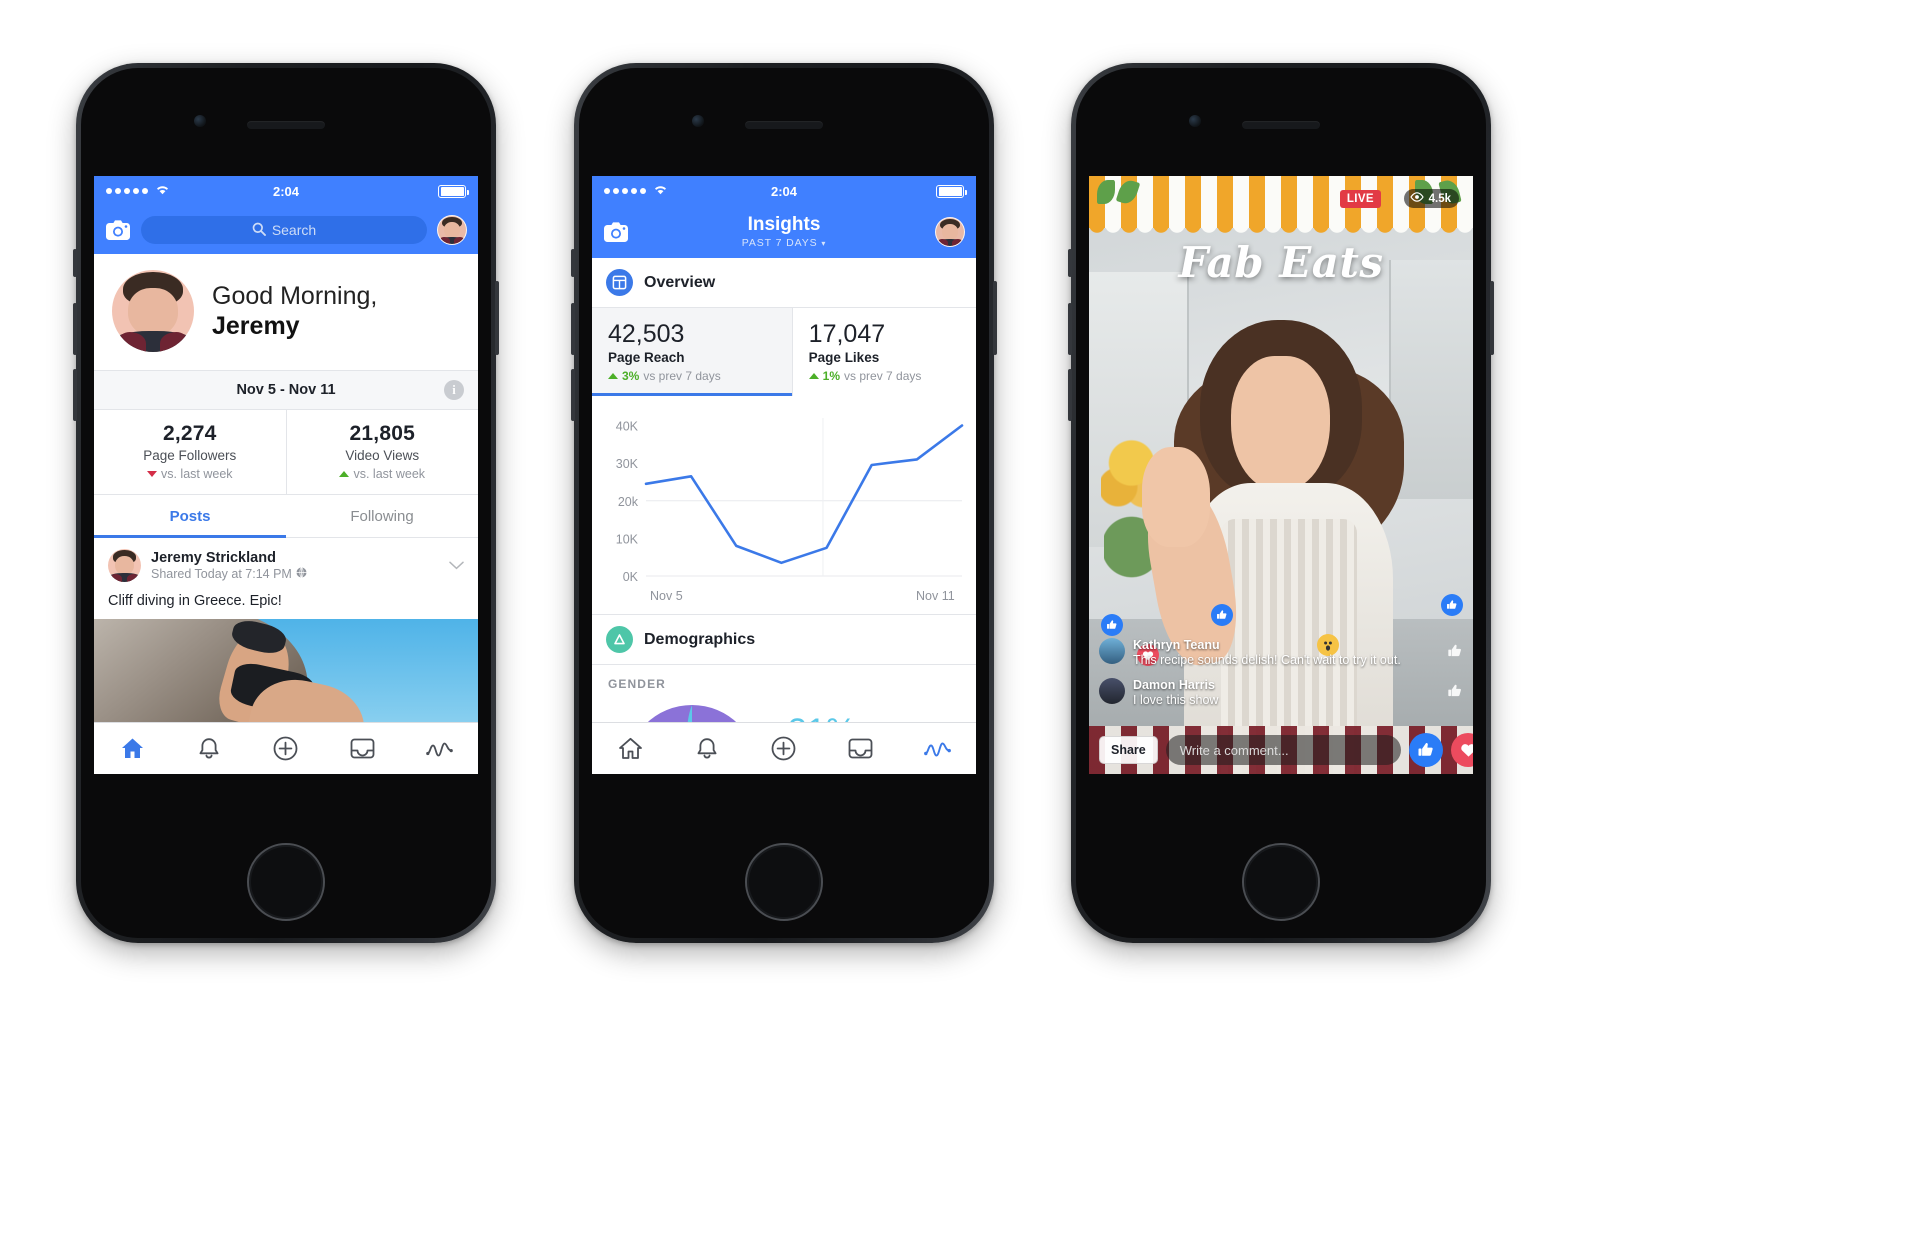 This screenshot has height=1250, width=1920. I want to click on kpi-page-reach: 42,503 Page Reach 3% vs prev 7 days, so click(692, 352).